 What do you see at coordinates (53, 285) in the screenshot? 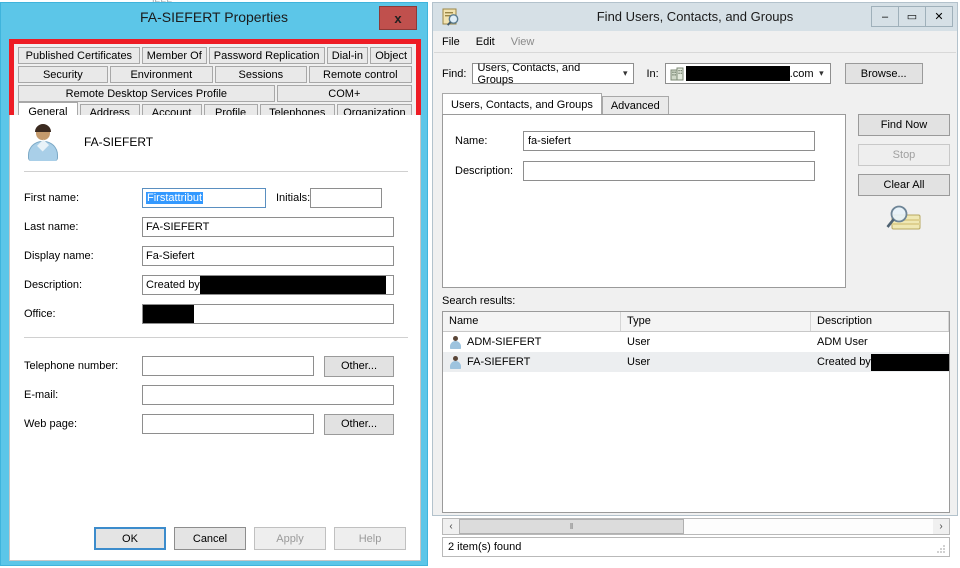
I see `description-label: Description:` at bounding box center [53, 285].